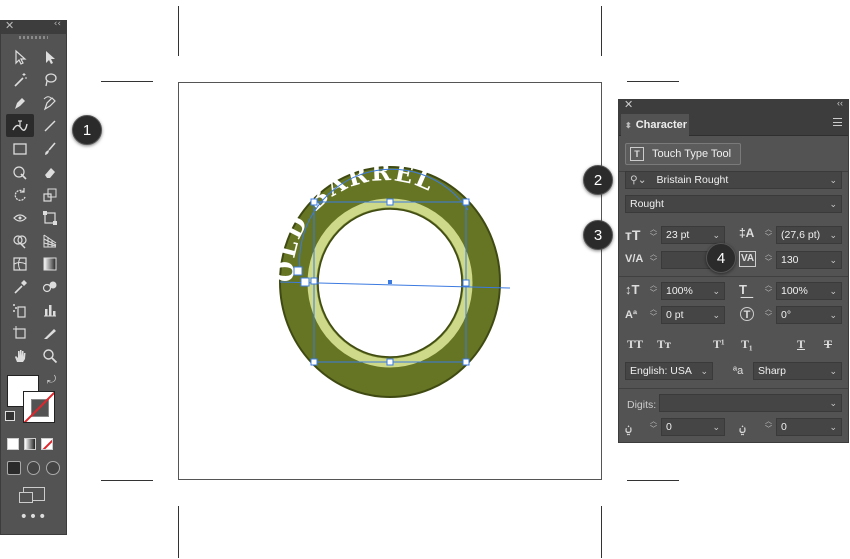  I want to click on eraser-tool, so click(50, 171).